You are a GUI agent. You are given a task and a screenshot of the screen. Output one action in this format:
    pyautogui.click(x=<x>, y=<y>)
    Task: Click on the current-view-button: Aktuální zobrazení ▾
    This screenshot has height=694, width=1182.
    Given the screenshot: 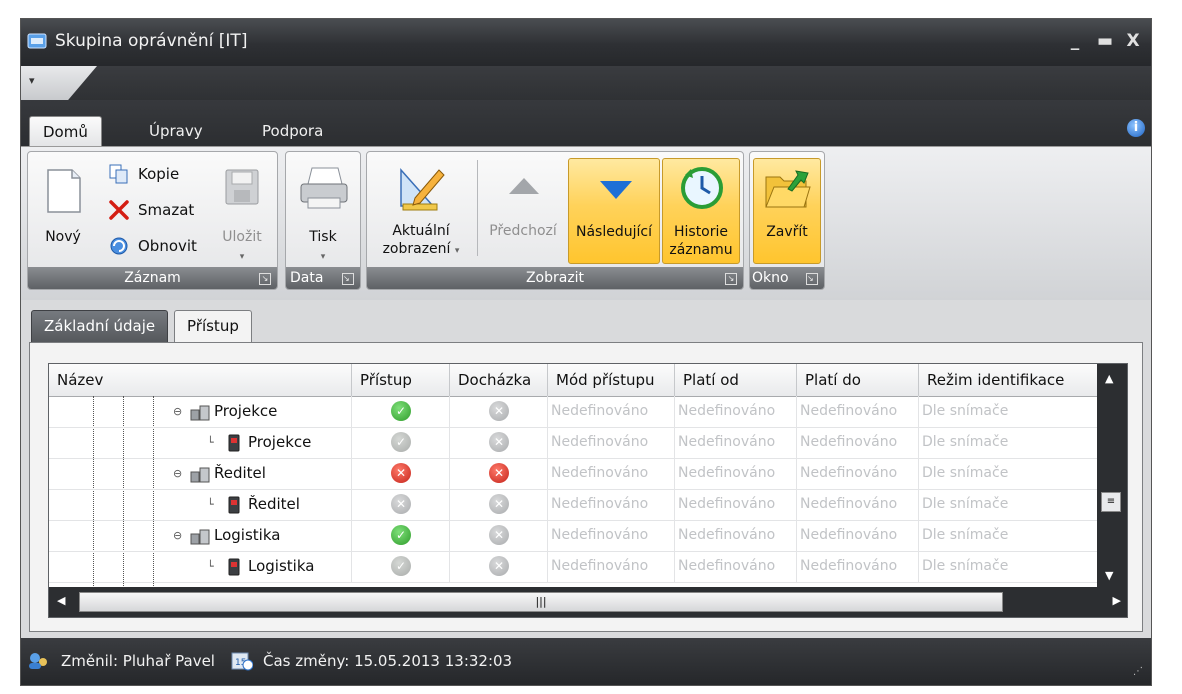 What is the action you would take?
    pyautogui.click(x=421, y=211)
    